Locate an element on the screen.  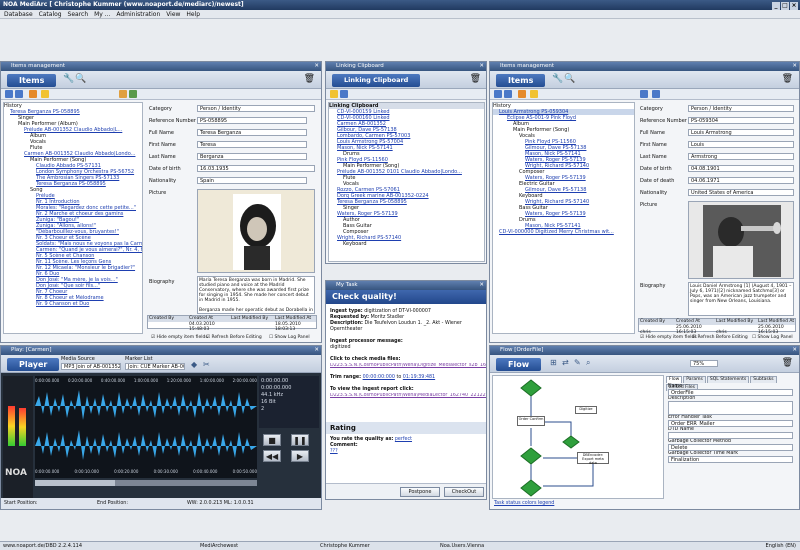
gc-method-select: Delete is located at coordinates (730, 447).